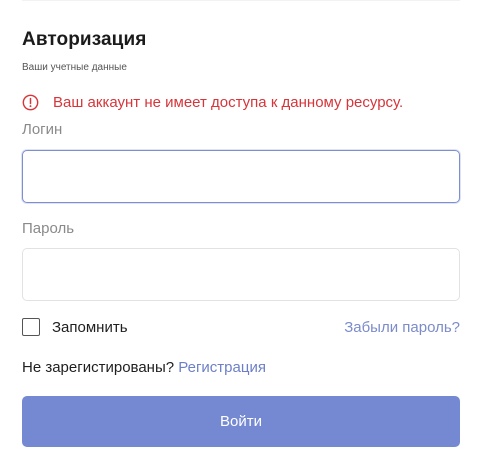  Describe the element at coordinates (241, 176) in the screenshot. I see `login-input` at that location.